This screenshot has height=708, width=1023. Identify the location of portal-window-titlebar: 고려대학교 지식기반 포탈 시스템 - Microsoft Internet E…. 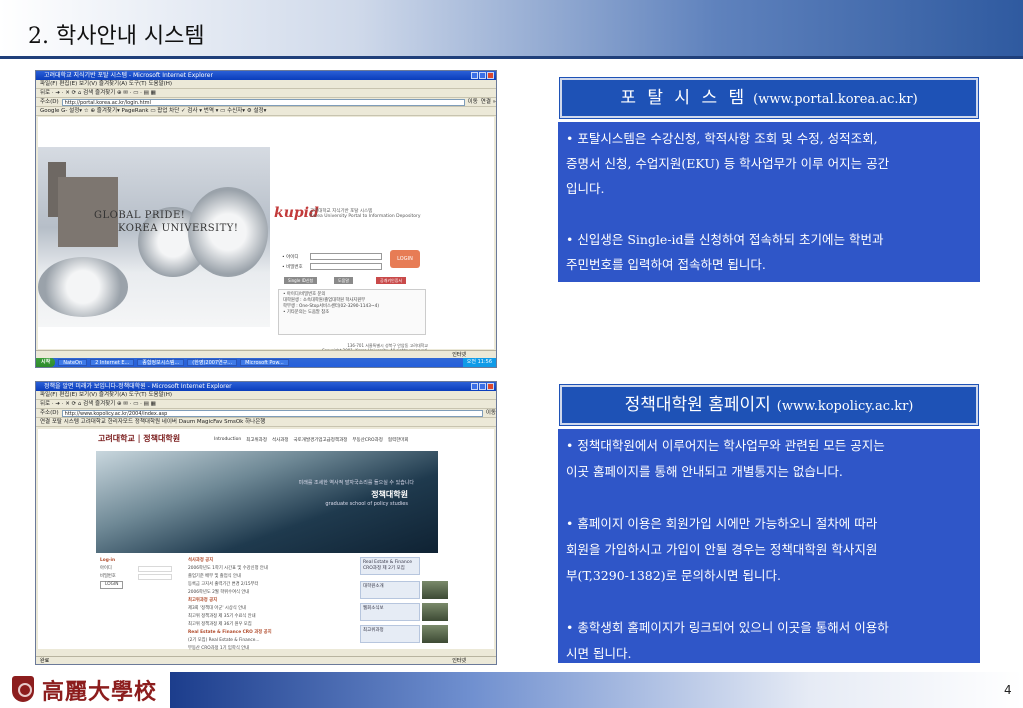
(266, 75).